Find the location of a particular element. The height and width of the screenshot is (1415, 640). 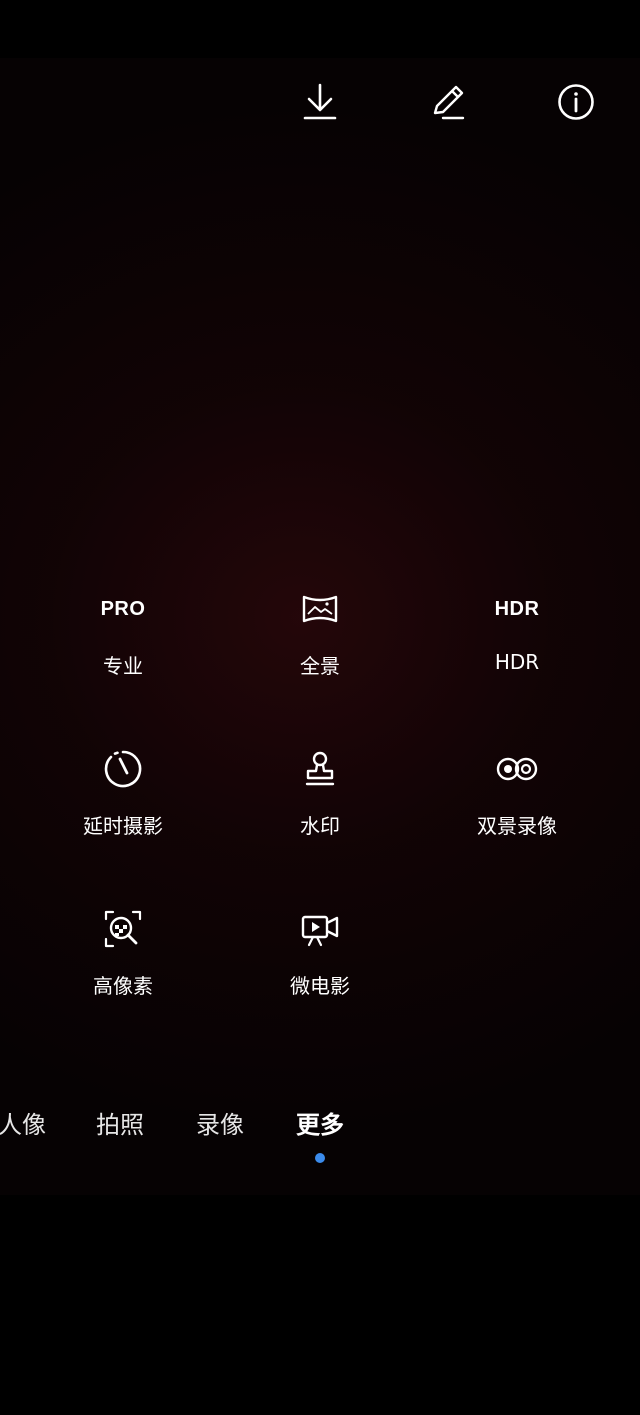

edit-icon is located at coordinates (449, 102).